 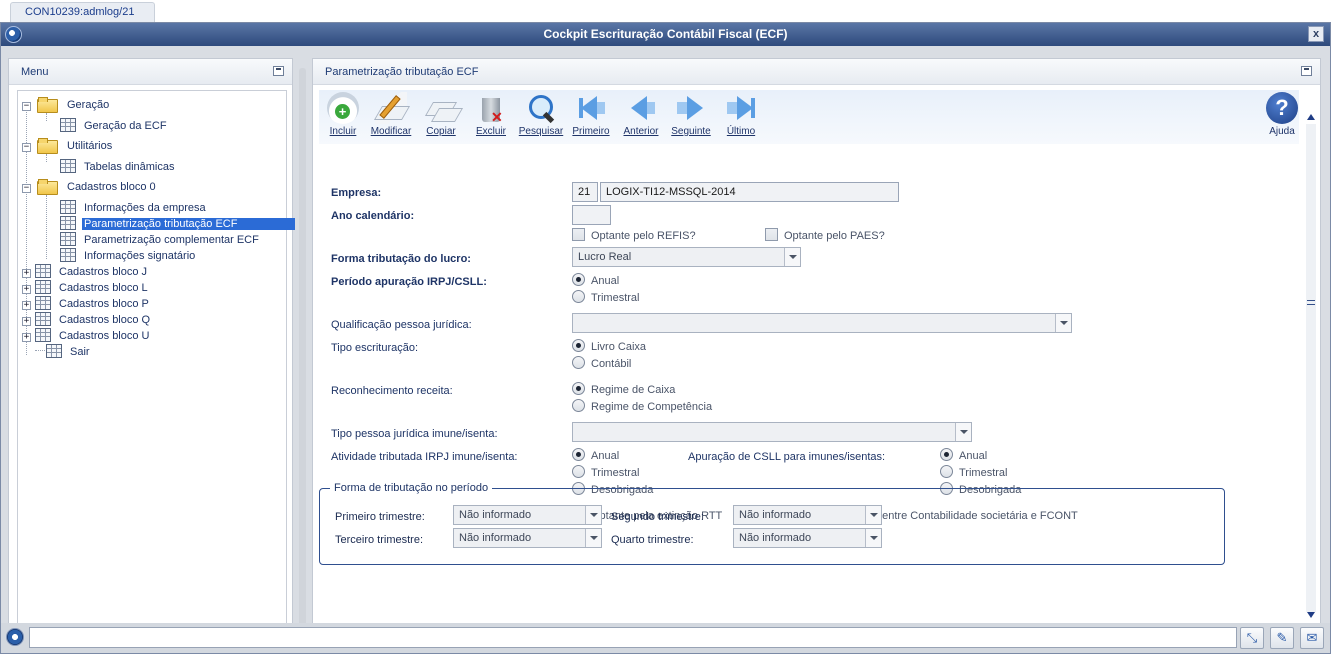 What do you see at coordinates (1306, 71) in the screenshot?
I see `content-minimize-icon` at bounding box center [1306, 71].